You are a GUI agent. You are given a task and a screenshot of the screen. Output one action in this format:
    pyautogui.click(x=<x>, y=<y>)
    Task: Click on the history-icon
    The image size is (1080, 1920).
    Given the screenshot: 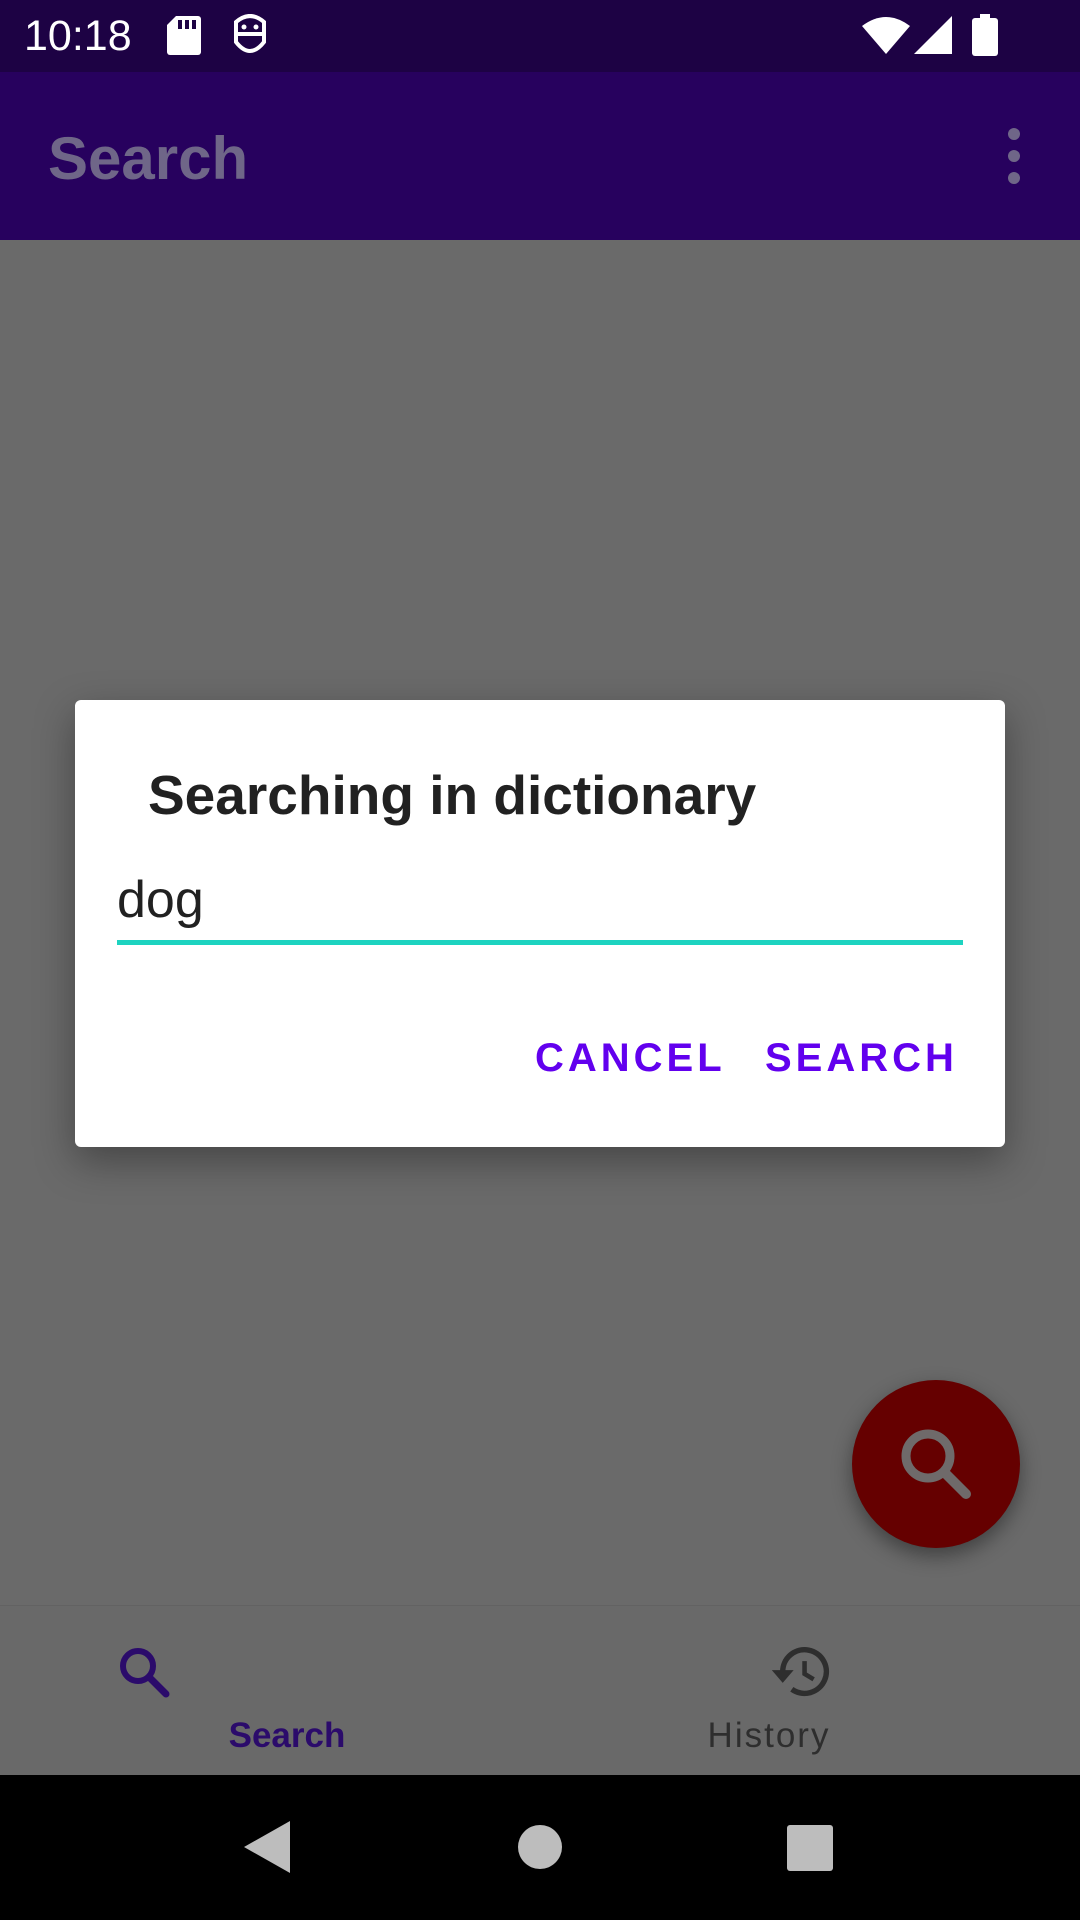 What is the action you would take?
    pyautogui.click(x=800, y=1672)
    